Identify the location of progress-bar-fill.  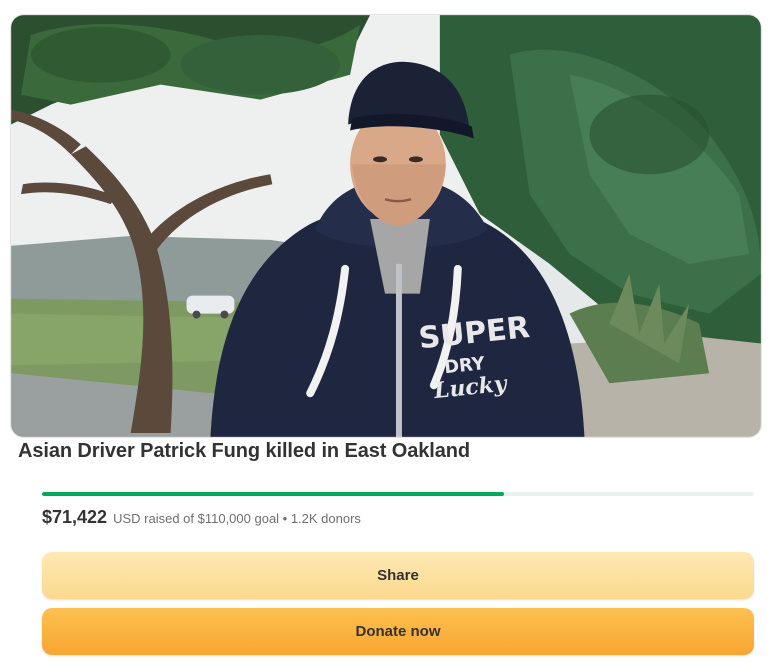
(273, 494).